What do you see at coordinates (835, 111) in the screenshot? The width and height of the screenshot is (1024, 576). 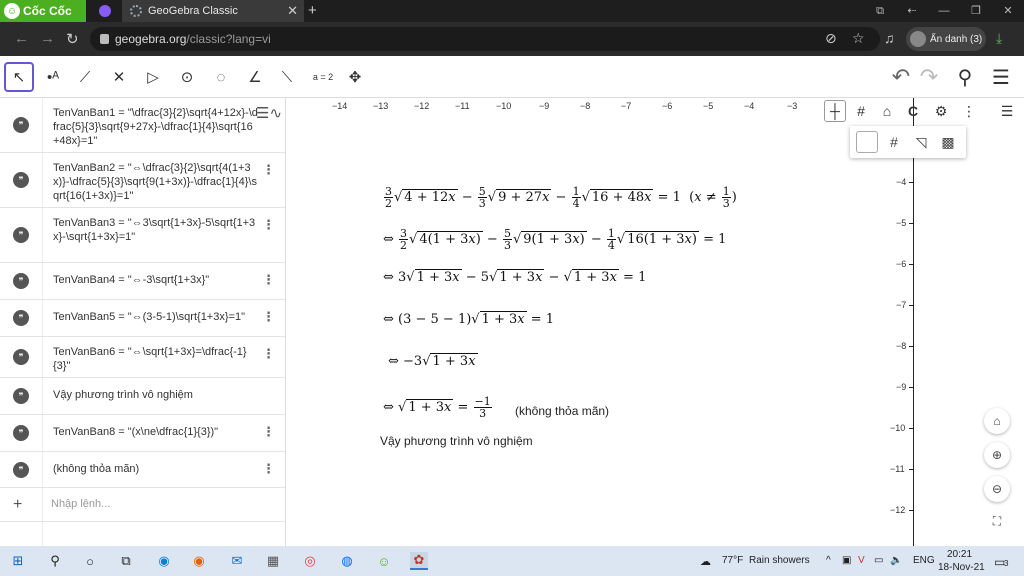 I see `axes-toggle-button: ┼` at bounding box center [835, 111].